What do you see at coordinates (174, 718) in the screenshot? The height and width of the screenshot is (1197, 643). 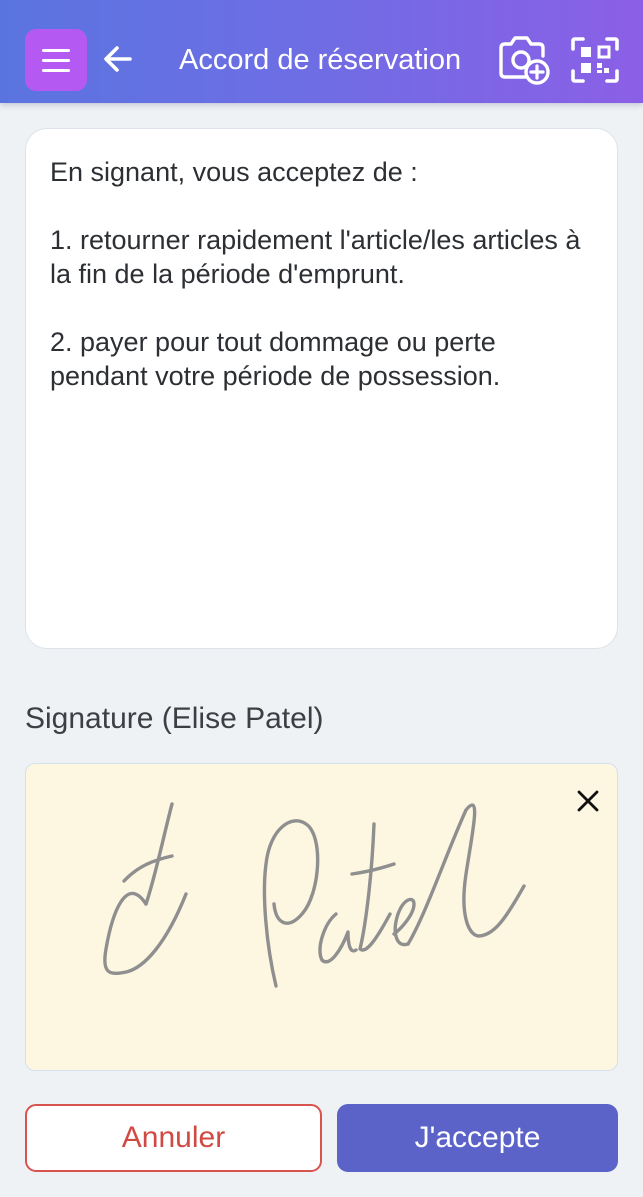 I see `signature-label: Signature (Elise Patel)` at bounding box center [174, 718].